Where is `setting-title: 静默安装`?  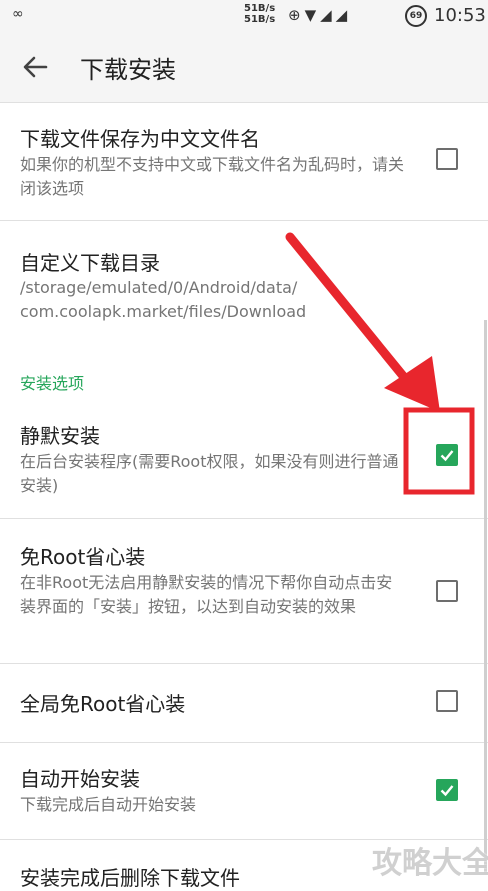
setting-title: 静默安装 is located at coordinates (60, 436).